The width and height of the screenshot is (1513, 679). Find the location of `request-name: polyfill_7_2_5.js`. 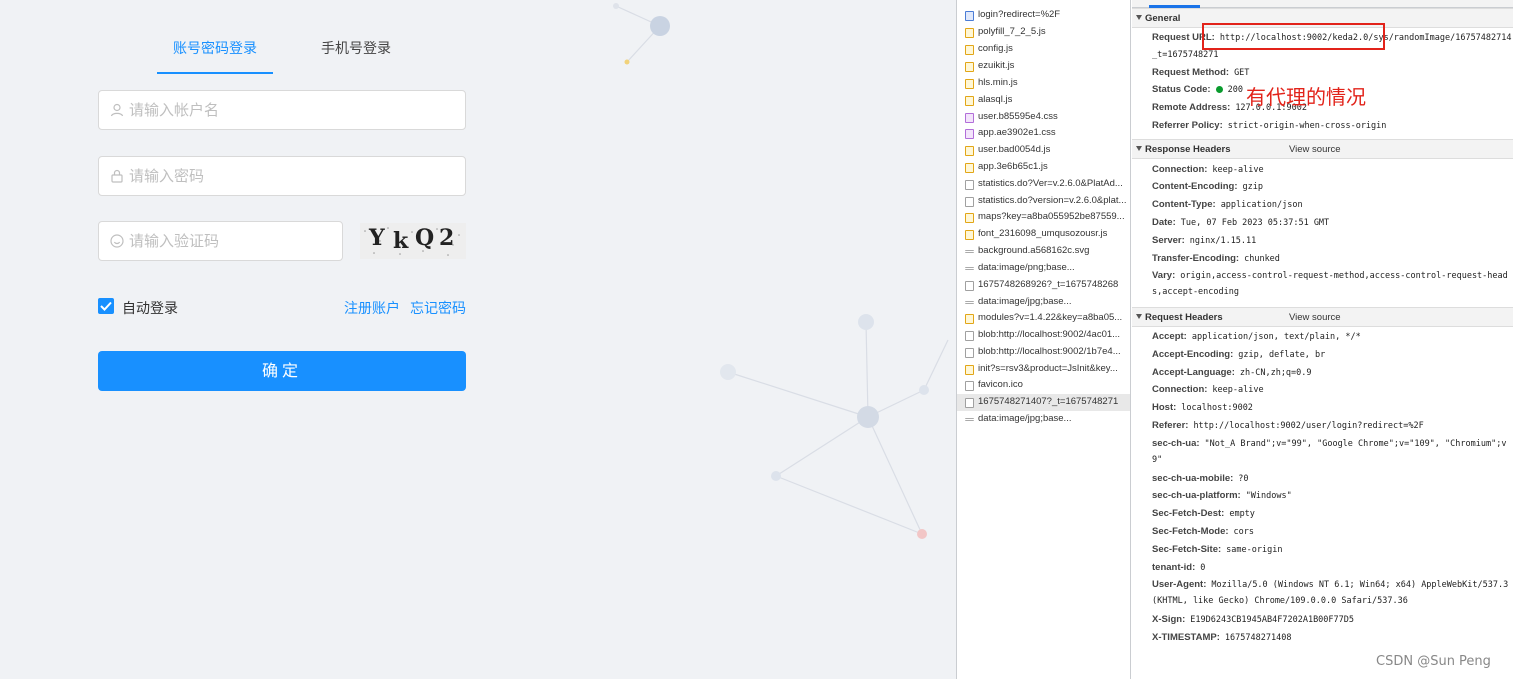

request-name: polyfill_7_2_5.js is located at coordinates (1012, 31).